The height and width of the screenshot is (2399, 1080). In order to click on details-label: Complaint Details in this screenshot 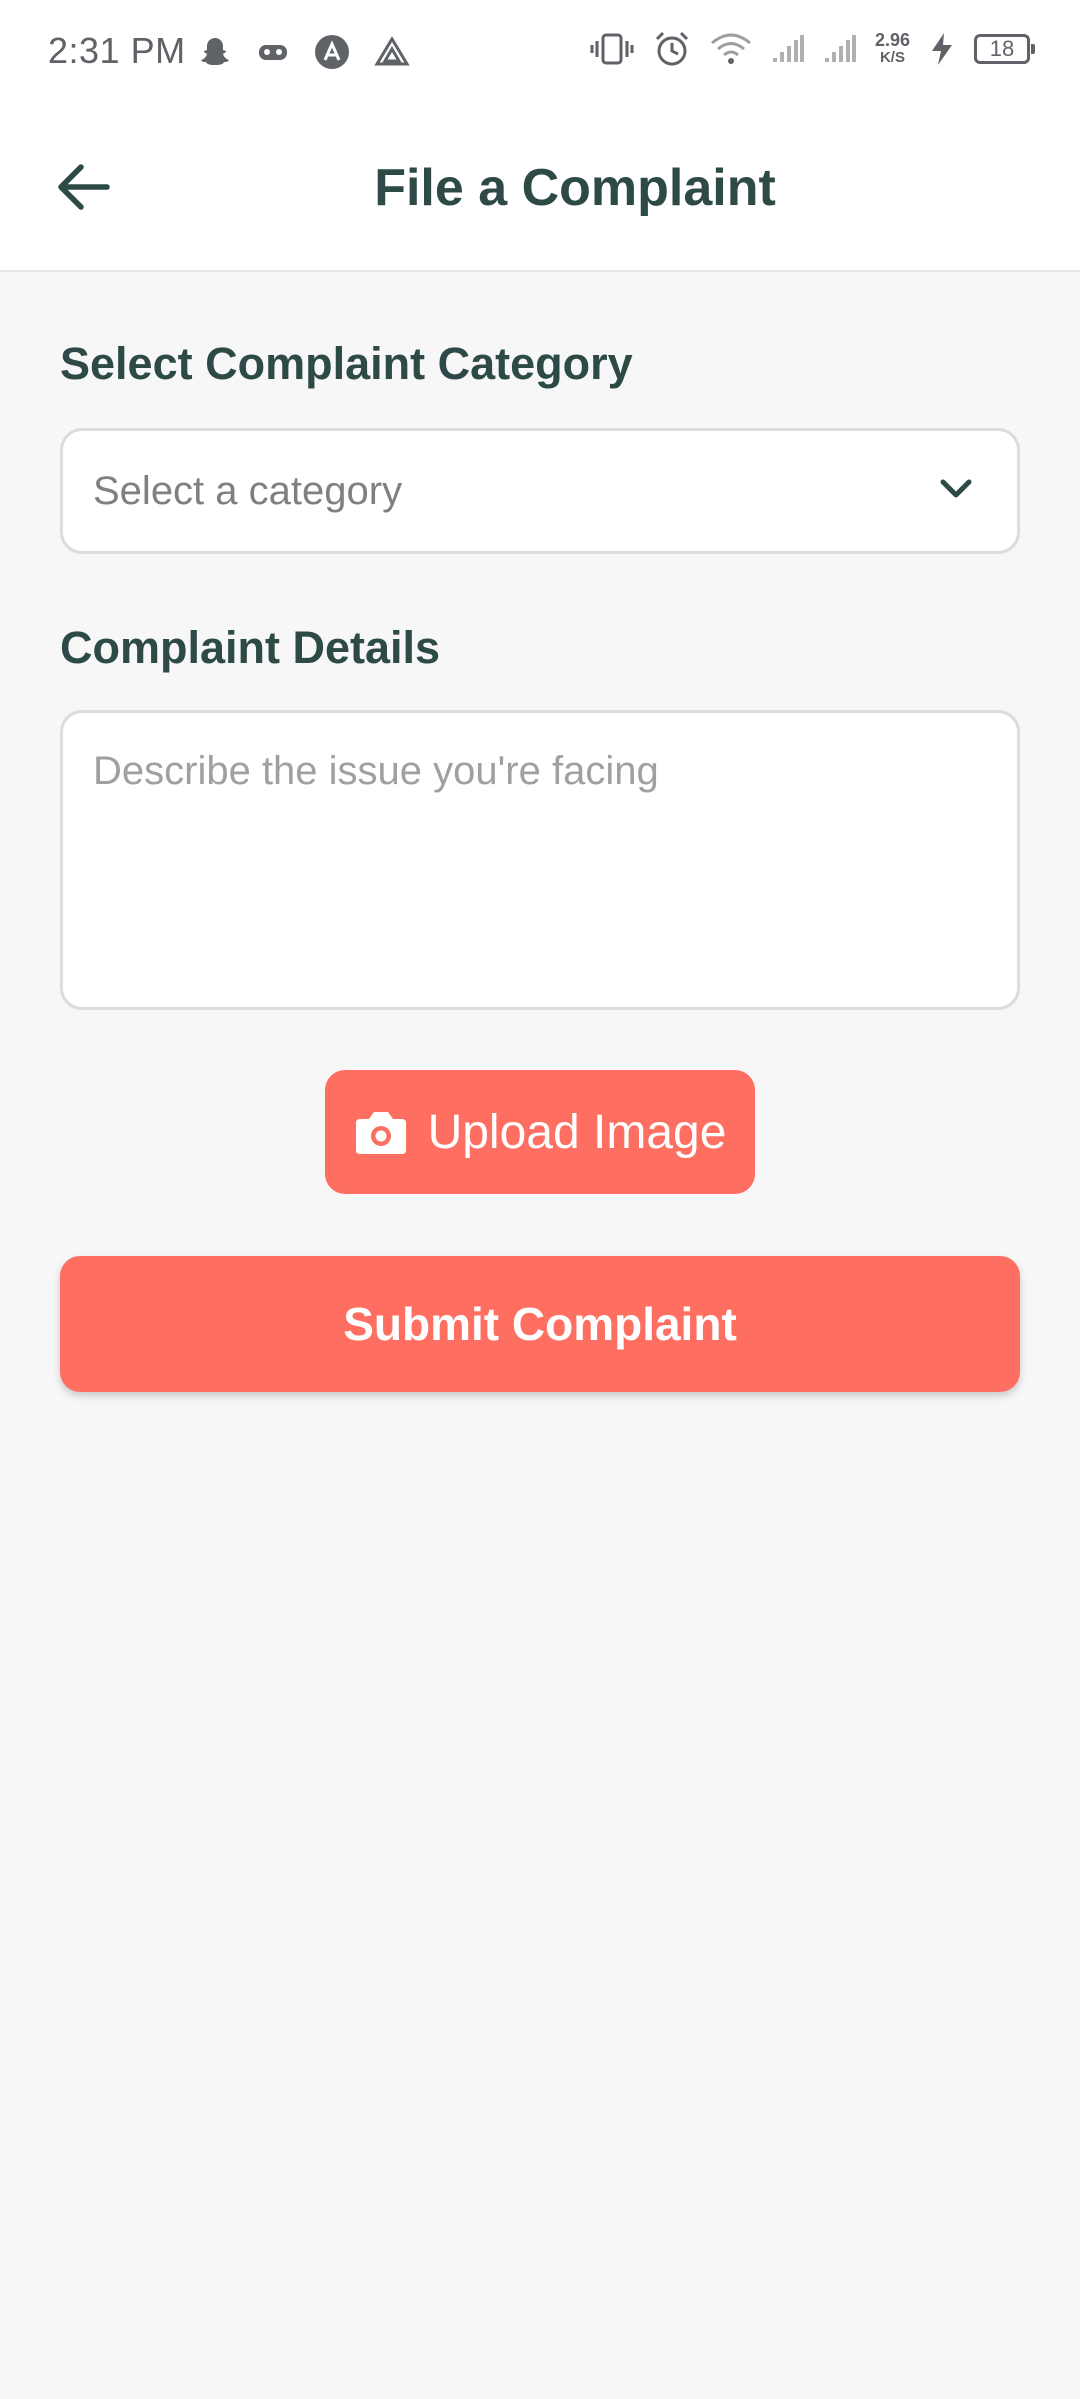, I will do `click(250, 647)`.